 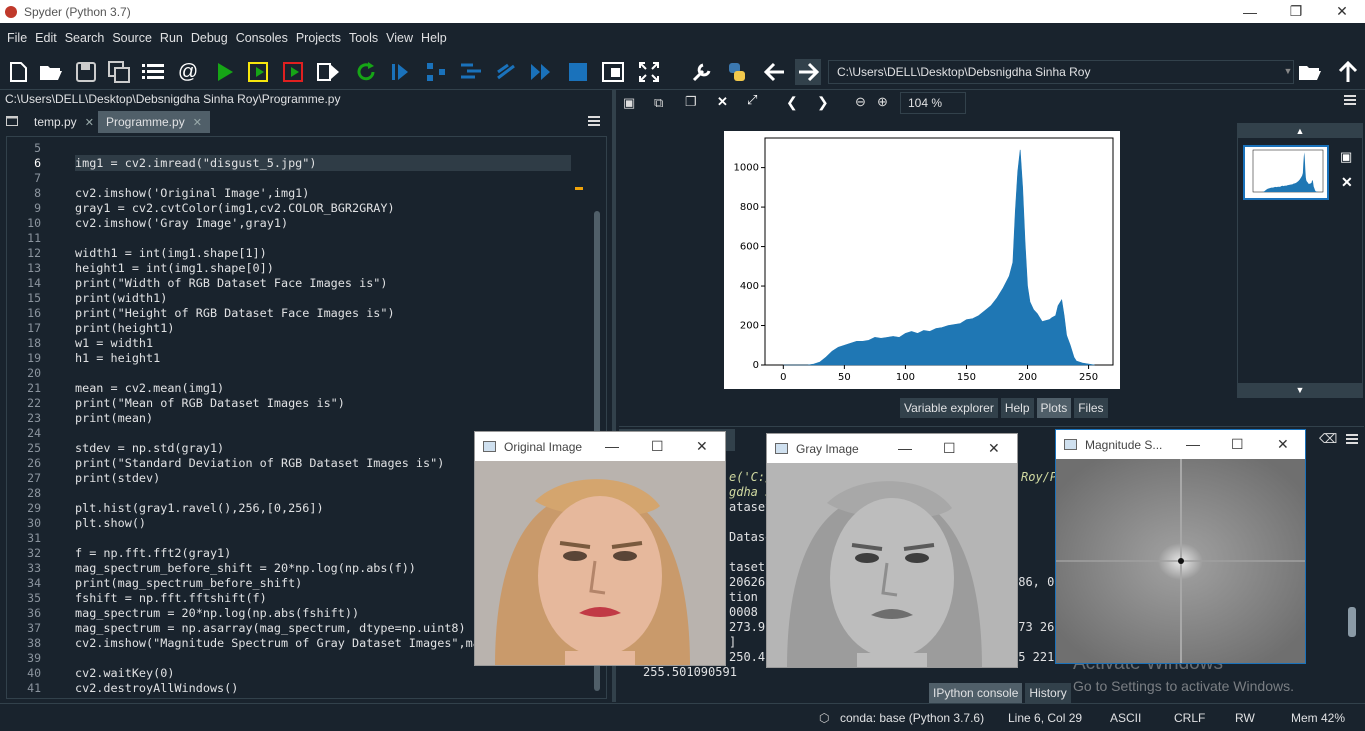 What do you see at coordinates (436, 72) in the screenshot?
I see `step-icon` at bounding box center [436, 72].